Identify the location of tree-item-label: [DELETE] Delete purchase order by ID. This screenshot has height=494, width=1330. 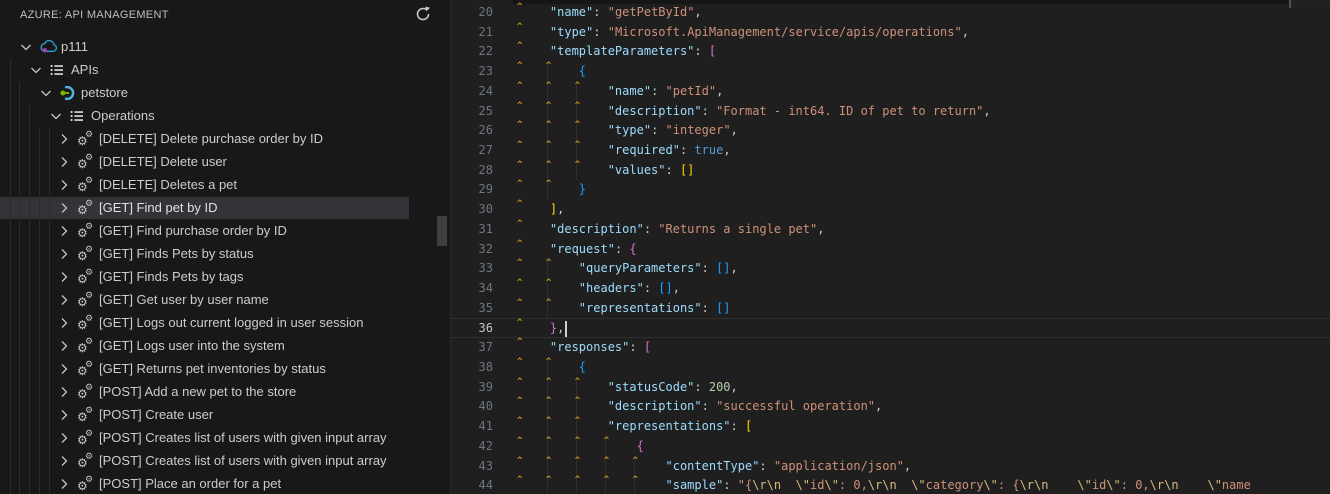
(211, 138).